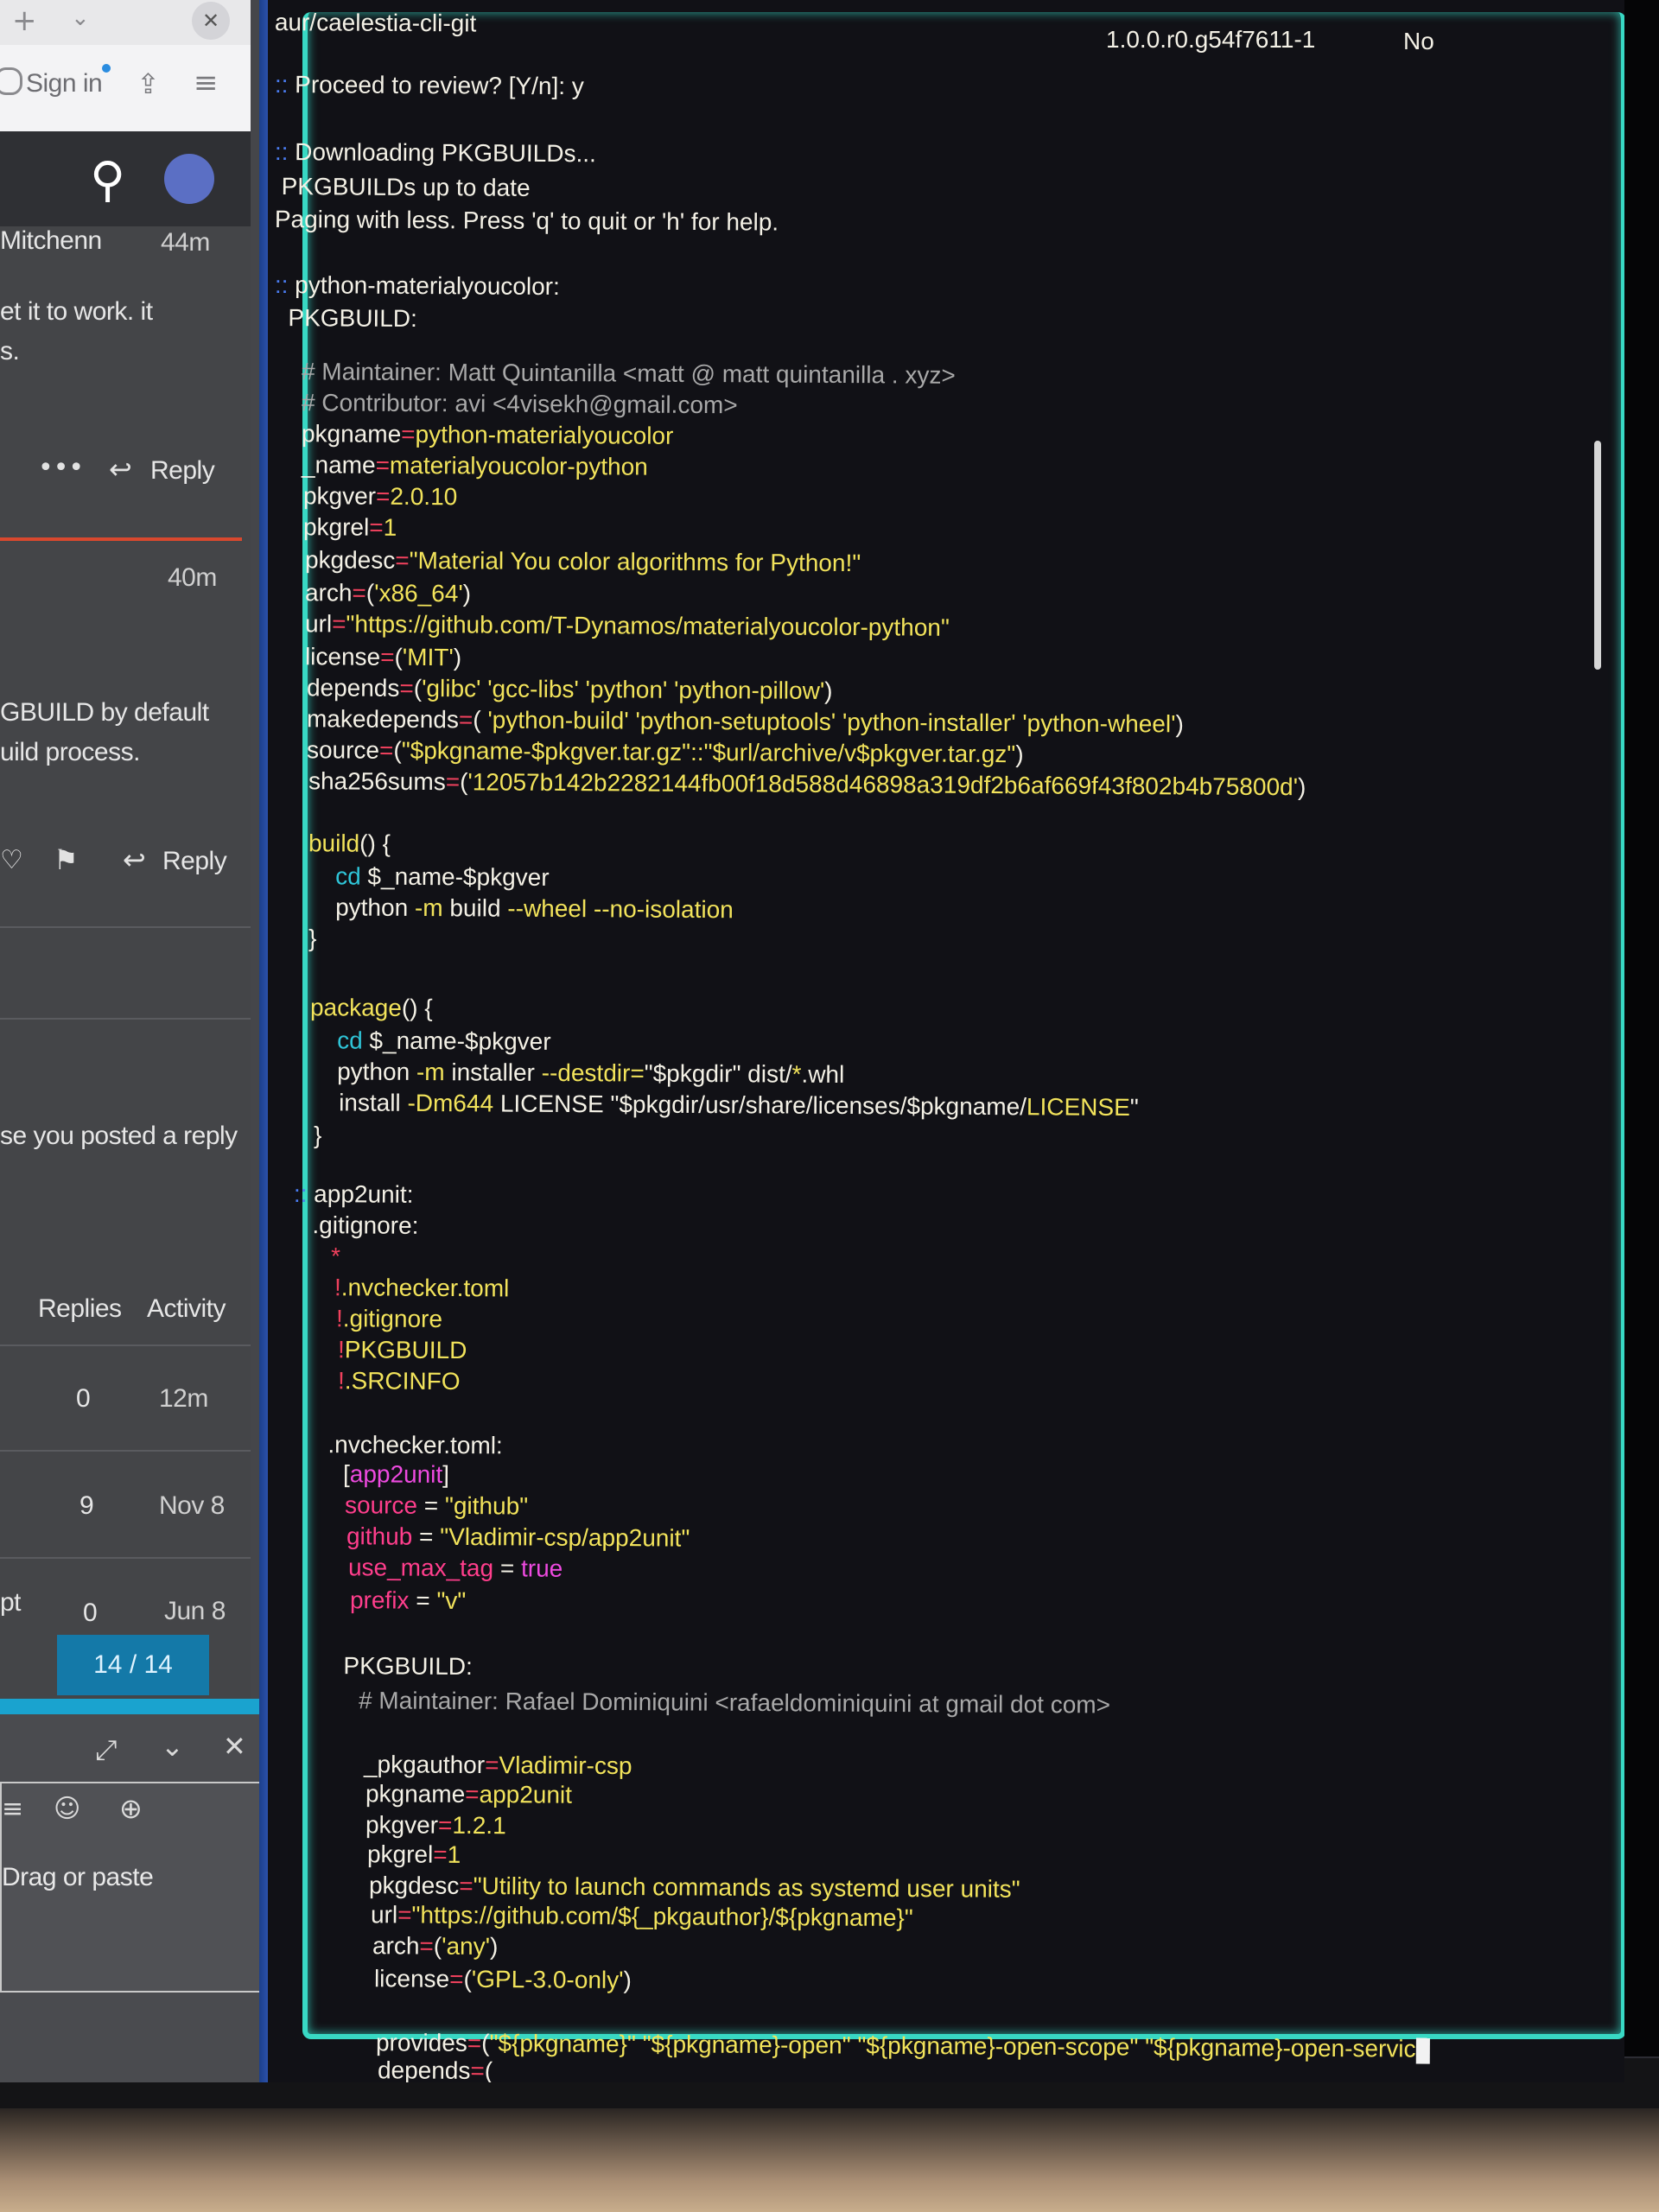 The height and width of the screenshot is (2212, 1659). I want to click on terminal-text-segment: arch, so click(315, 592).